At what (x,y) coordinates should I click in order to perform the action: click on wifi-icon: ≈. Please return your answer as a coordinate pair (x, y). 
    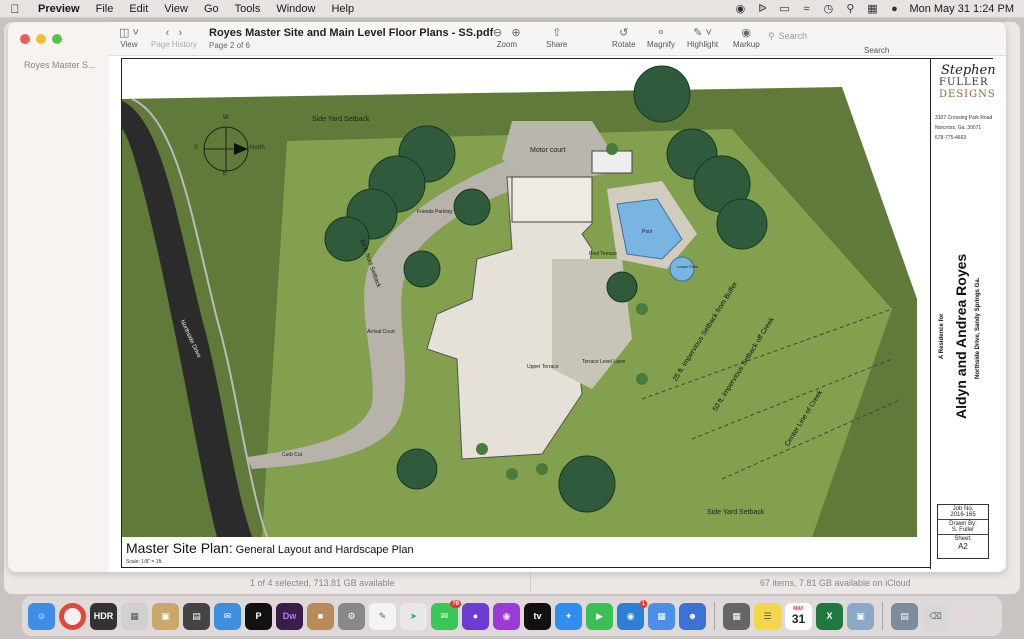
    Looking at the image, I should click on (806, 9).